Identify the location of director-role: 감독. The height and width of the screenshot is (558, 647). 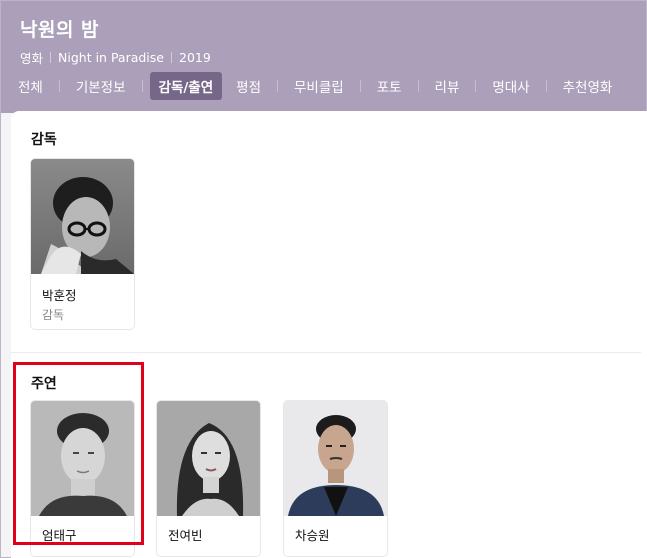
(53, 315).